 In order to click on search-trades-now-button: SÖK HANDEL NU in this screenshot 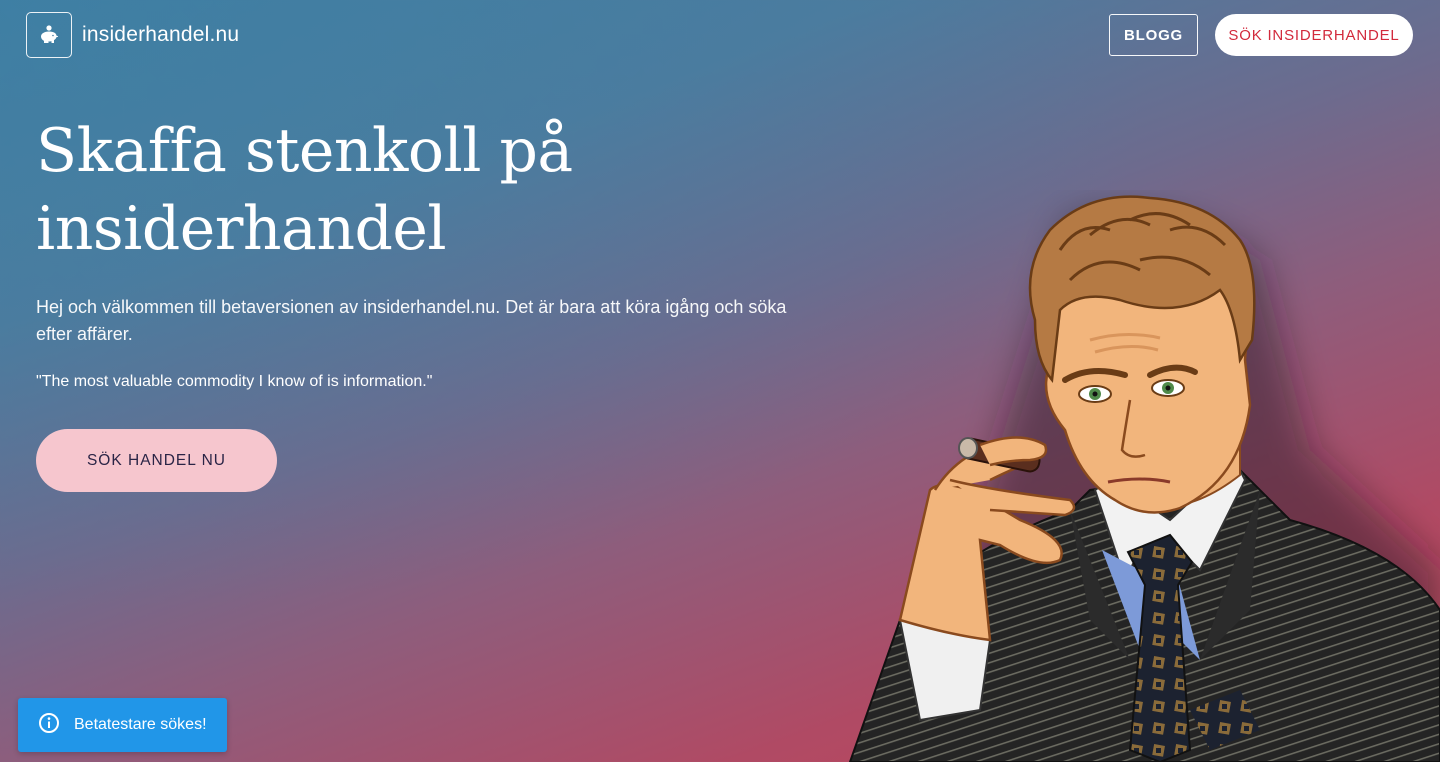, I will do `click(156, 460)`.